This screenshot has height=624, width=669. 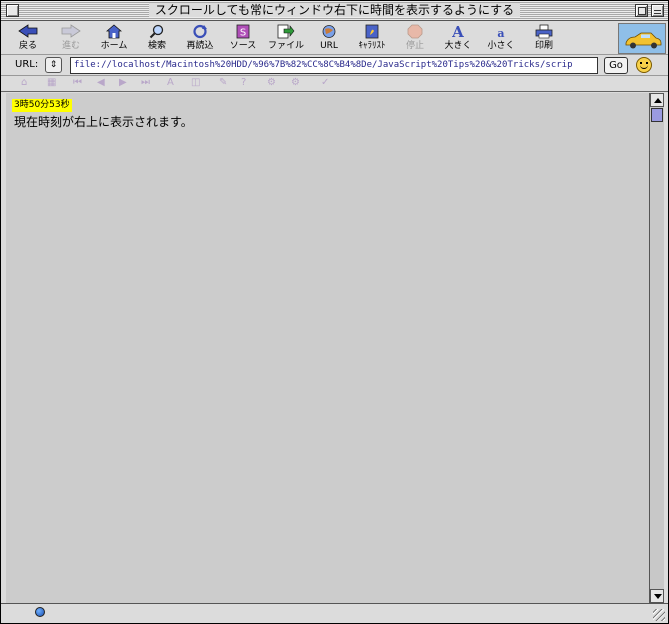 I want to click on faint-edit-icon: ✎, so click(x=223, y=82).